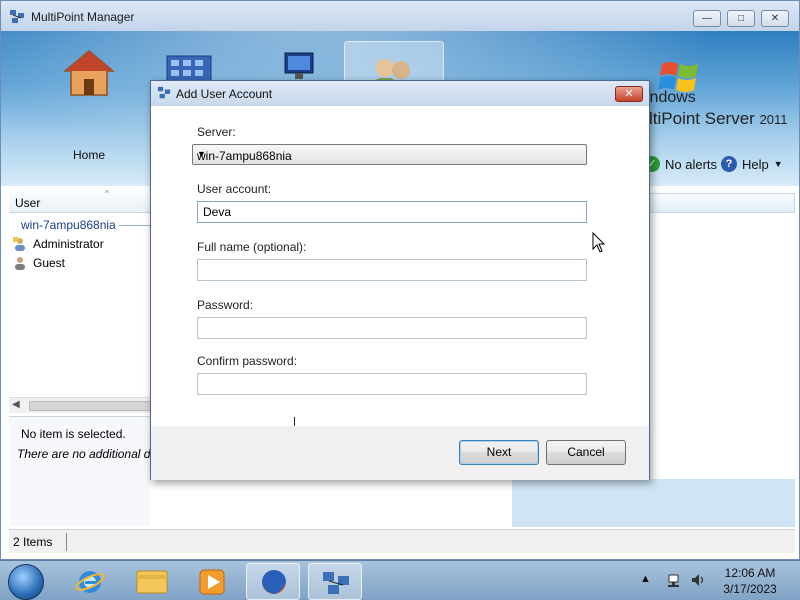 This screenshot has width=800, height=600. I want to click on show-hidden-icons: ▲, so click(645, 579).